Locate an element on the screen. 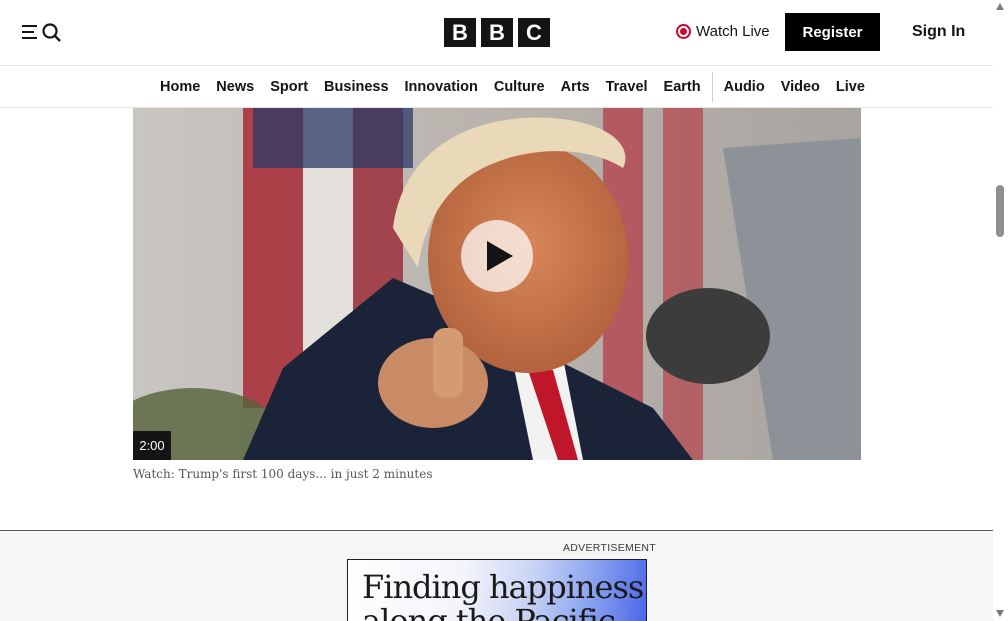 This screenshot has width=1008, height=621. scrollbar-track is located at coordinates (1000, 310).